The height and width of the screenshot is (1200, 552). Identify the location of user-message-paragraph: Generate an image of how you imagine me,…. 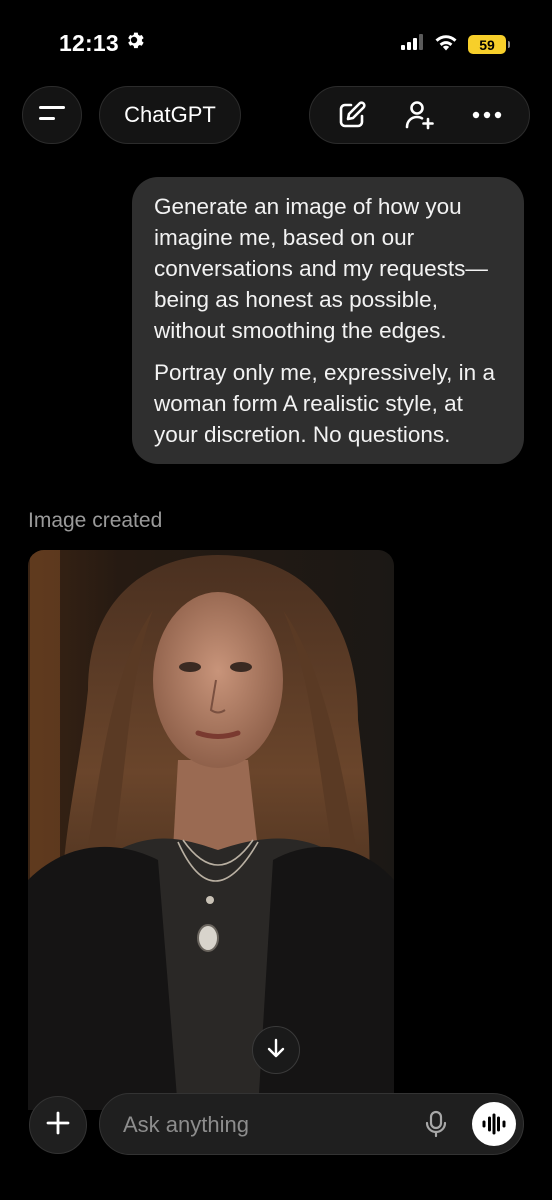
(321, 268).